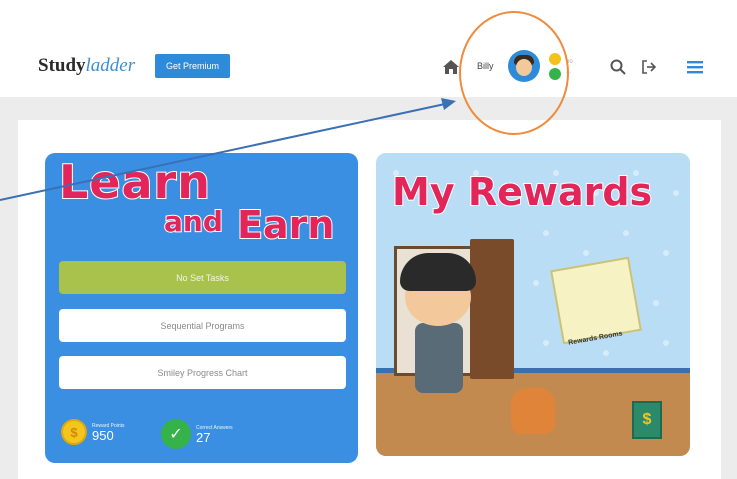 This screenshot has height=479, width=737. Describe the element at coordinates (74, 432) in the screenshot. I see `coin-icon: $` at that location.